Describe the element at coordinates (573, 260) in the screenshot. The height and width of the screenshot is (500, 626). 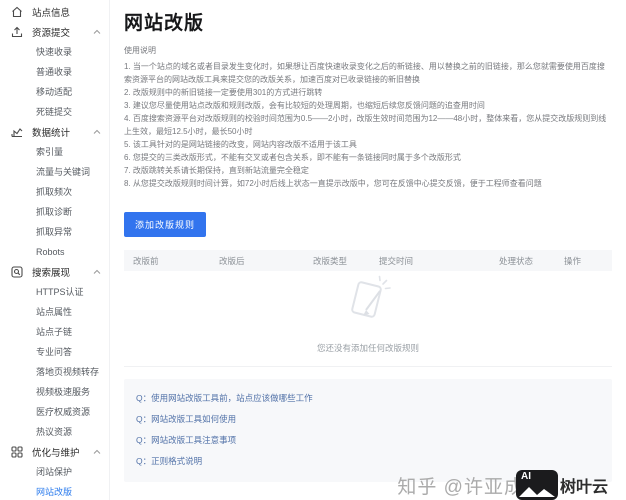
I see `column-header-action: 操作` at that location.